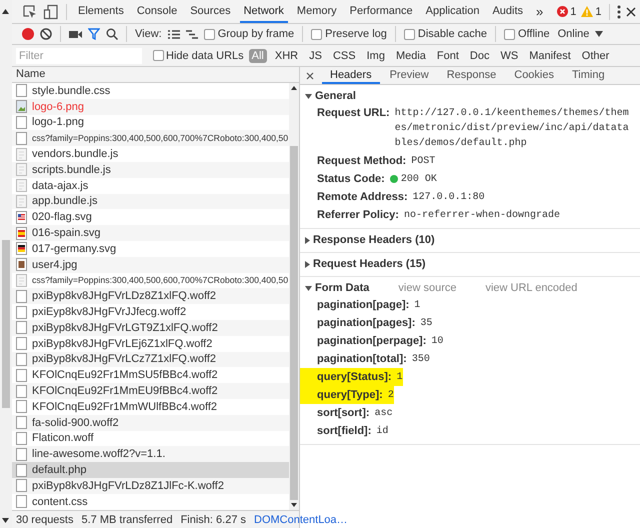  I want to click on view-link: view URL encoded, so click(531, 288).